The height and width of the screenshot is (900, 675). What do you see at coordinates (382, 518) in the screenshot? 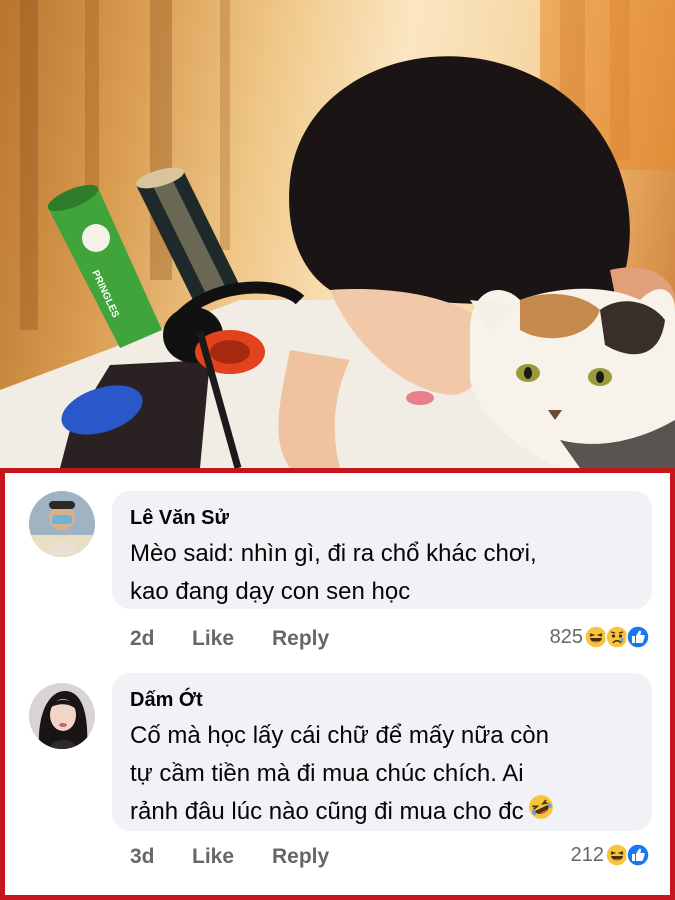
I see `comment-author: Lê Văn Sử` at bounding box center [382, 518].